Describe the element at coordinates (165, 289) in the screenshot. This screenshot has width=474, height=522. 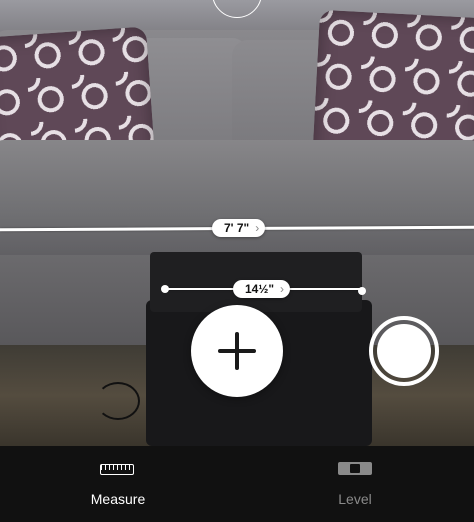
I see `measurement-endpoint-left` at that location.